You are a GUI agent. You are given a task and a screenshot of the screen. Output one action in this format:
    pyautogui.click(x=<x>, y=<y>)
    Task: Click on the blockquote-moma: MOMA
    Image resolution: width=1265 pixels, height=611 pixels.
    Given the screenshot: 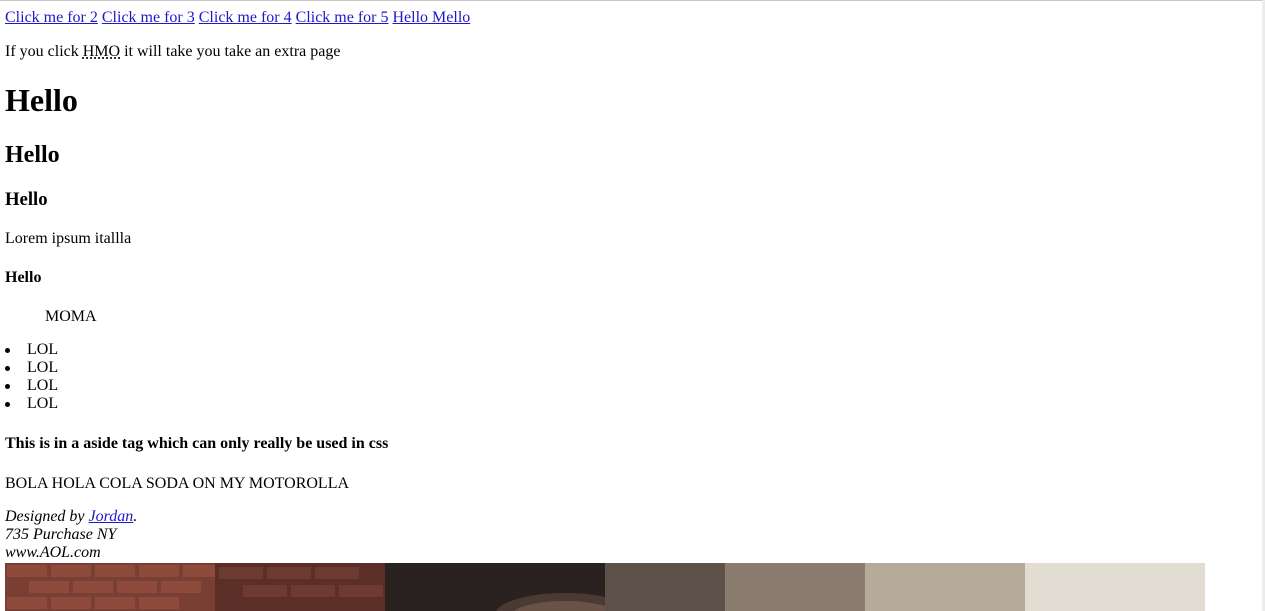 What is the action you would take?
    pyautogui.click(x=71, y=316)
    